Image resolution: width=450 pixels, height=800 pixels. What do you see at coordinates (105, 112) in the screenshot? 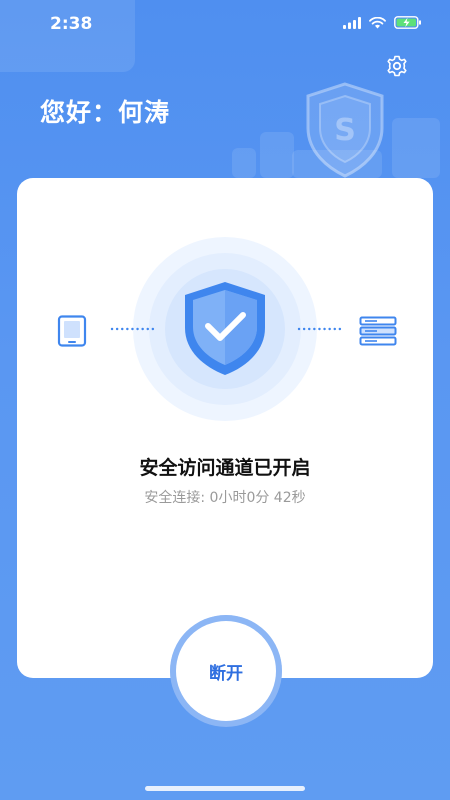
I see `greeting-text: 您好：何涛` at bounding box center [105, 112].